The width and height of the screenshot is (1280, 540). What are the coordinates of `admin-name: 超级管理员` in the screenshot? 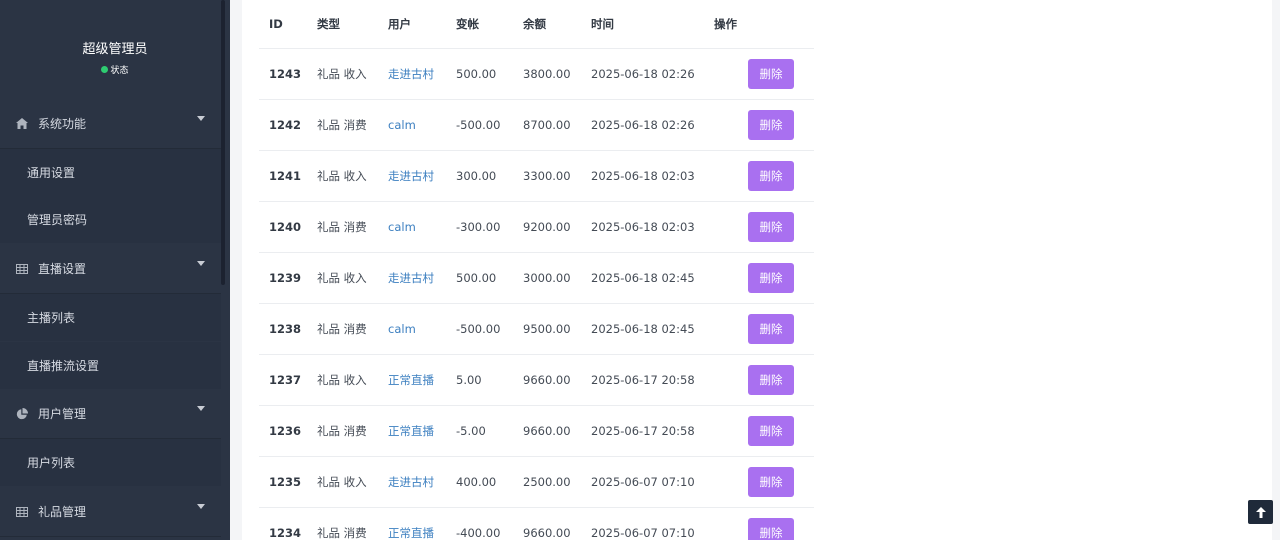 It's located at (115, 49).